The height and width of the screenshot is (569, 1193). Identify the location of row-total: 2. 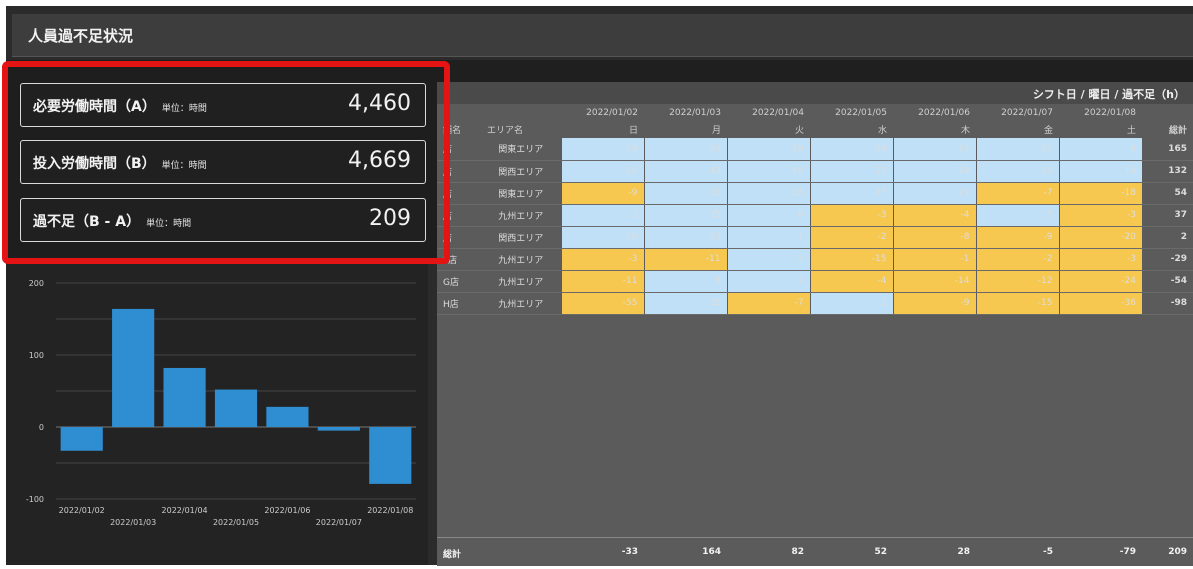
(1167, 237).